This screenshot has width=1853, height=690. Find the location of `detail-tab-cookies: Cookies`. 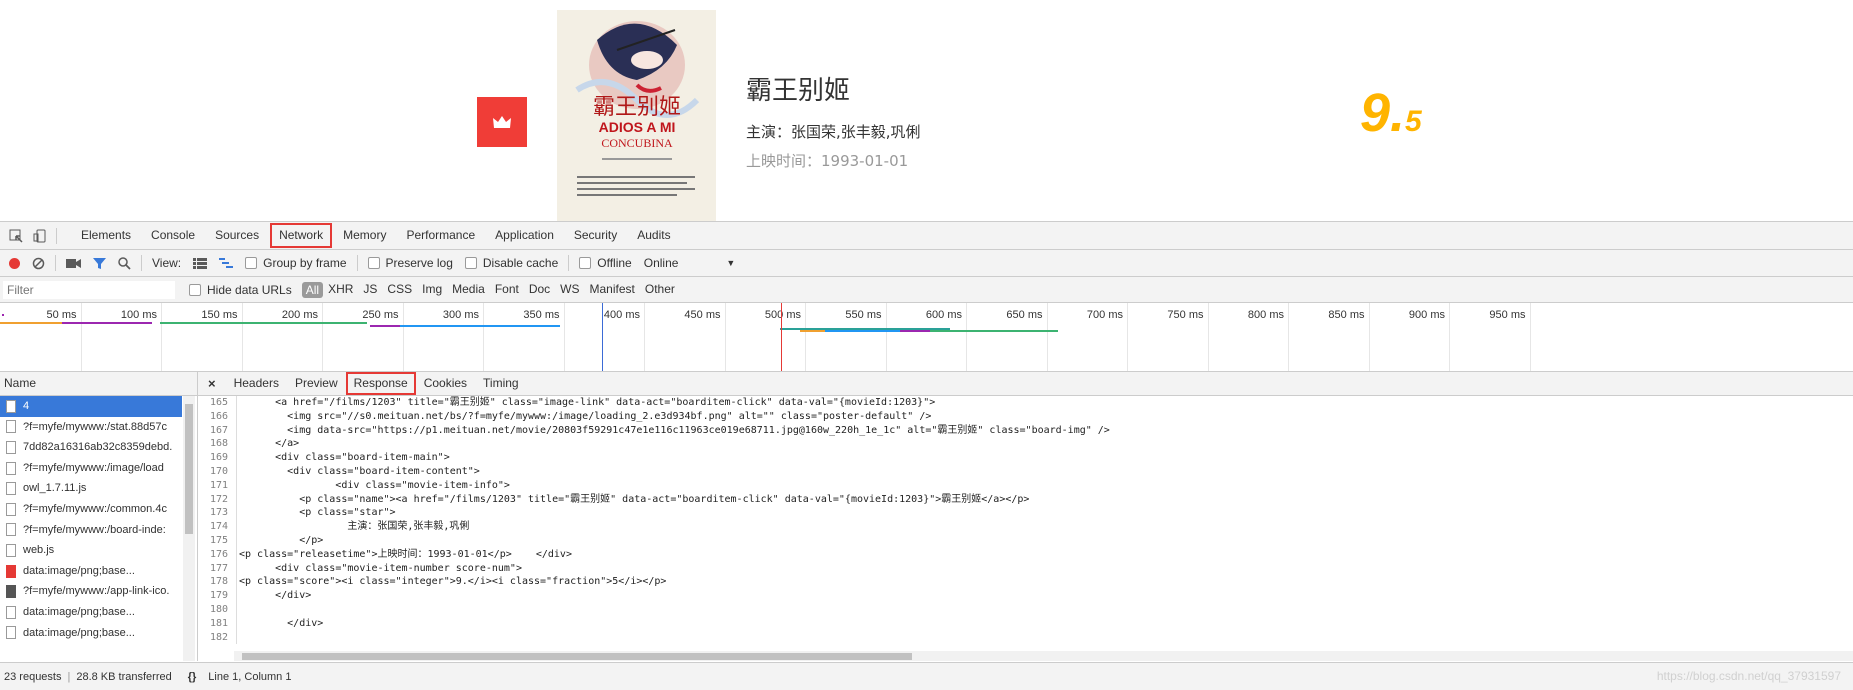

detail-tab-cookies: Cookies is located at coordinates (445, 383).